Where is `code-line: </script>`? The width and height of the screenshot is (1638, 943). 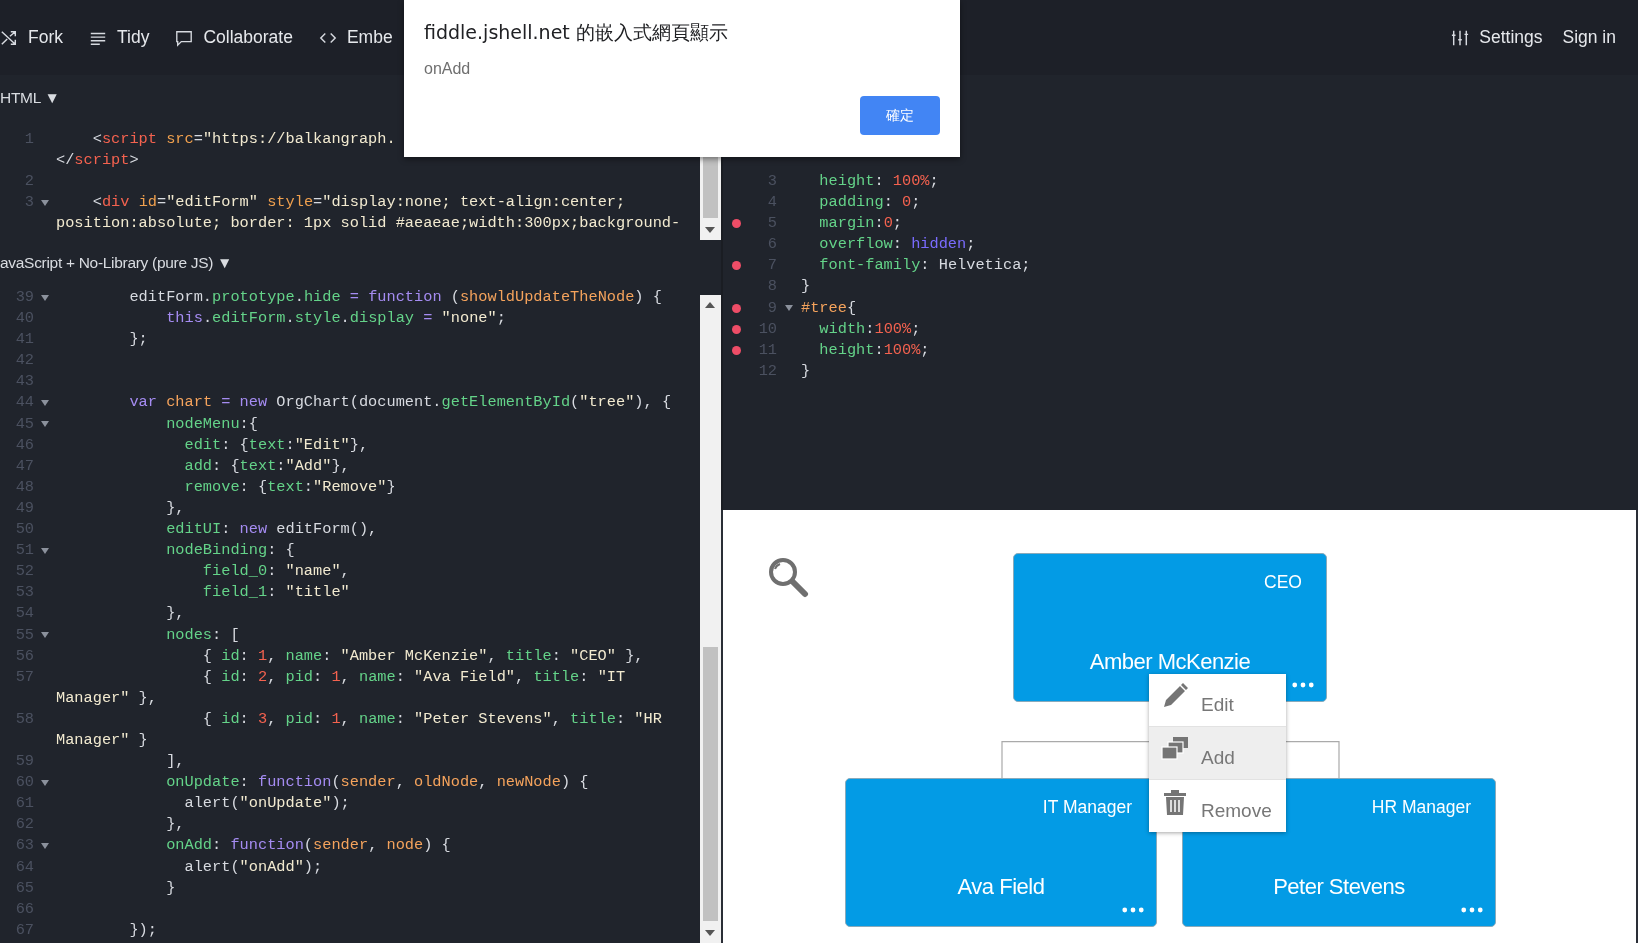
code-line: </script> is located at coordinates (97, 161).